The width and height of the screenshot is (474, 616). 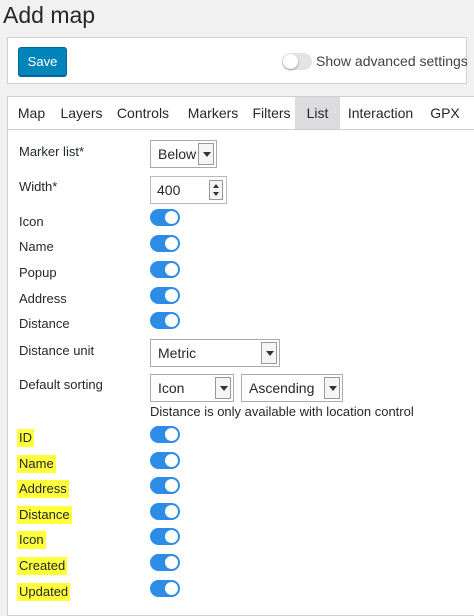 What do you see at coordinates (36, 464) in the screenshot?
I see `sort-name-label: Name` at bounding box center [36, 464].